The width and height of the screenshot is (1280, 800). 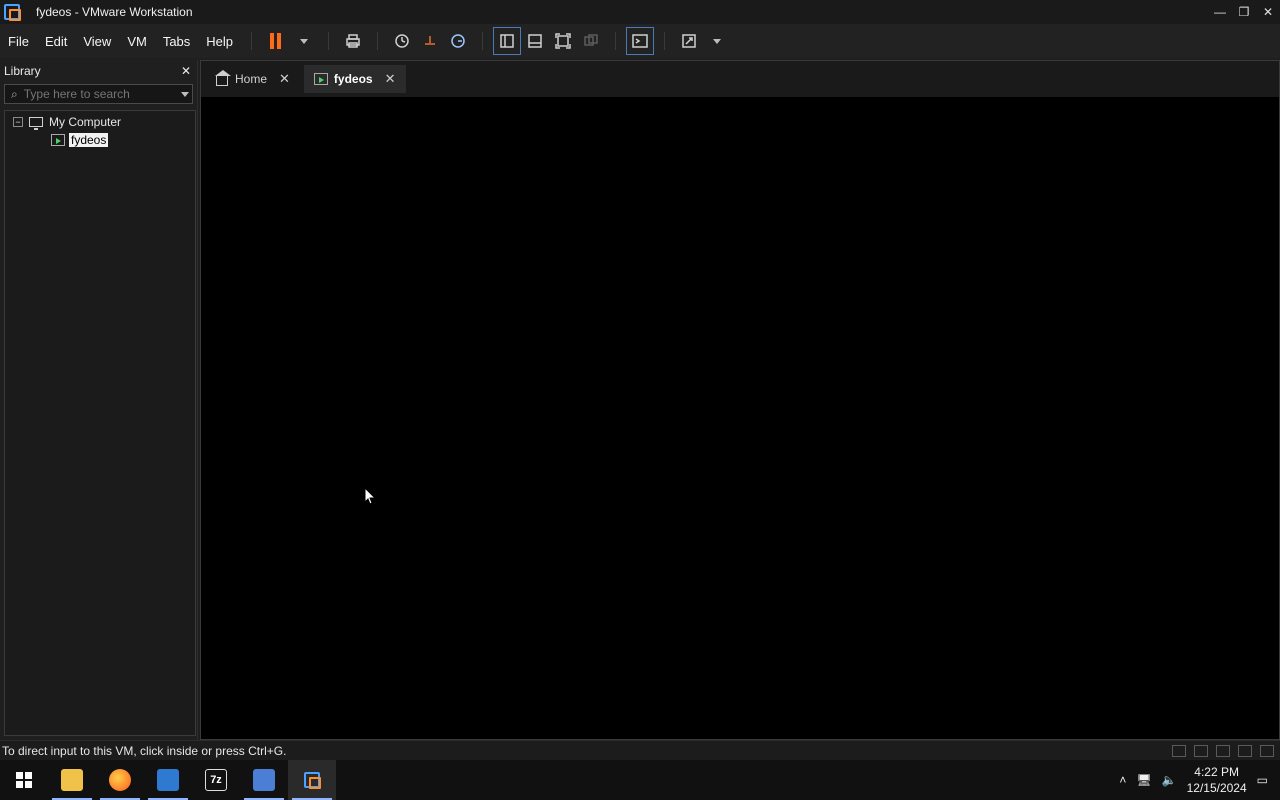 I want to click on menu-edit: Edit, so click(x=56, y=41).